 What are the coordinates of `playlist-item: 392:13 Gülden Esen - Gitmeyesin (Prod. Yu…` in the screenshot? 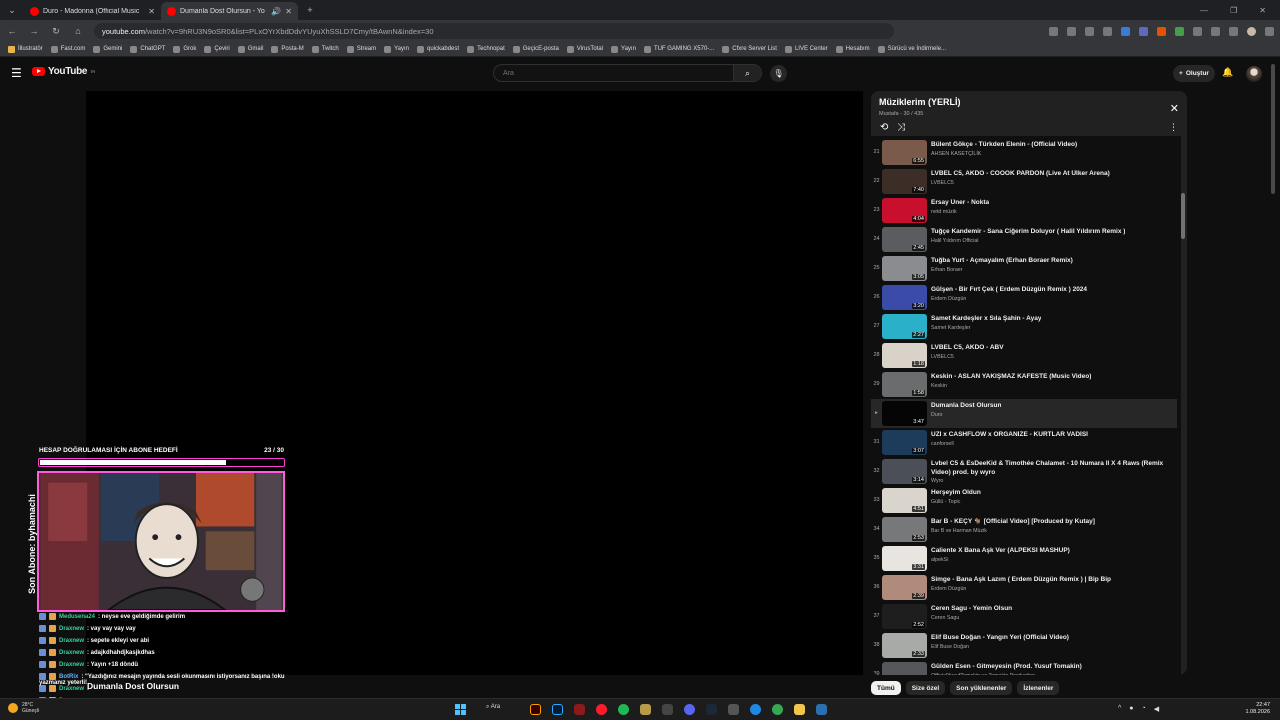 It's located at (1024, 667).